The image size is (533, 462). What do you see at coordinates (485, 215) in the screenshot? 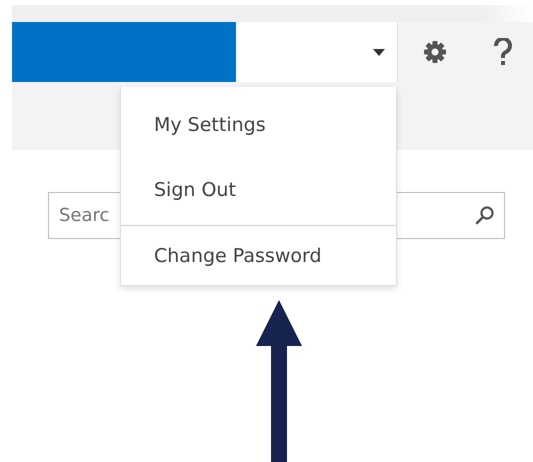
I see `search-icon` at bounding box center [485, 215].